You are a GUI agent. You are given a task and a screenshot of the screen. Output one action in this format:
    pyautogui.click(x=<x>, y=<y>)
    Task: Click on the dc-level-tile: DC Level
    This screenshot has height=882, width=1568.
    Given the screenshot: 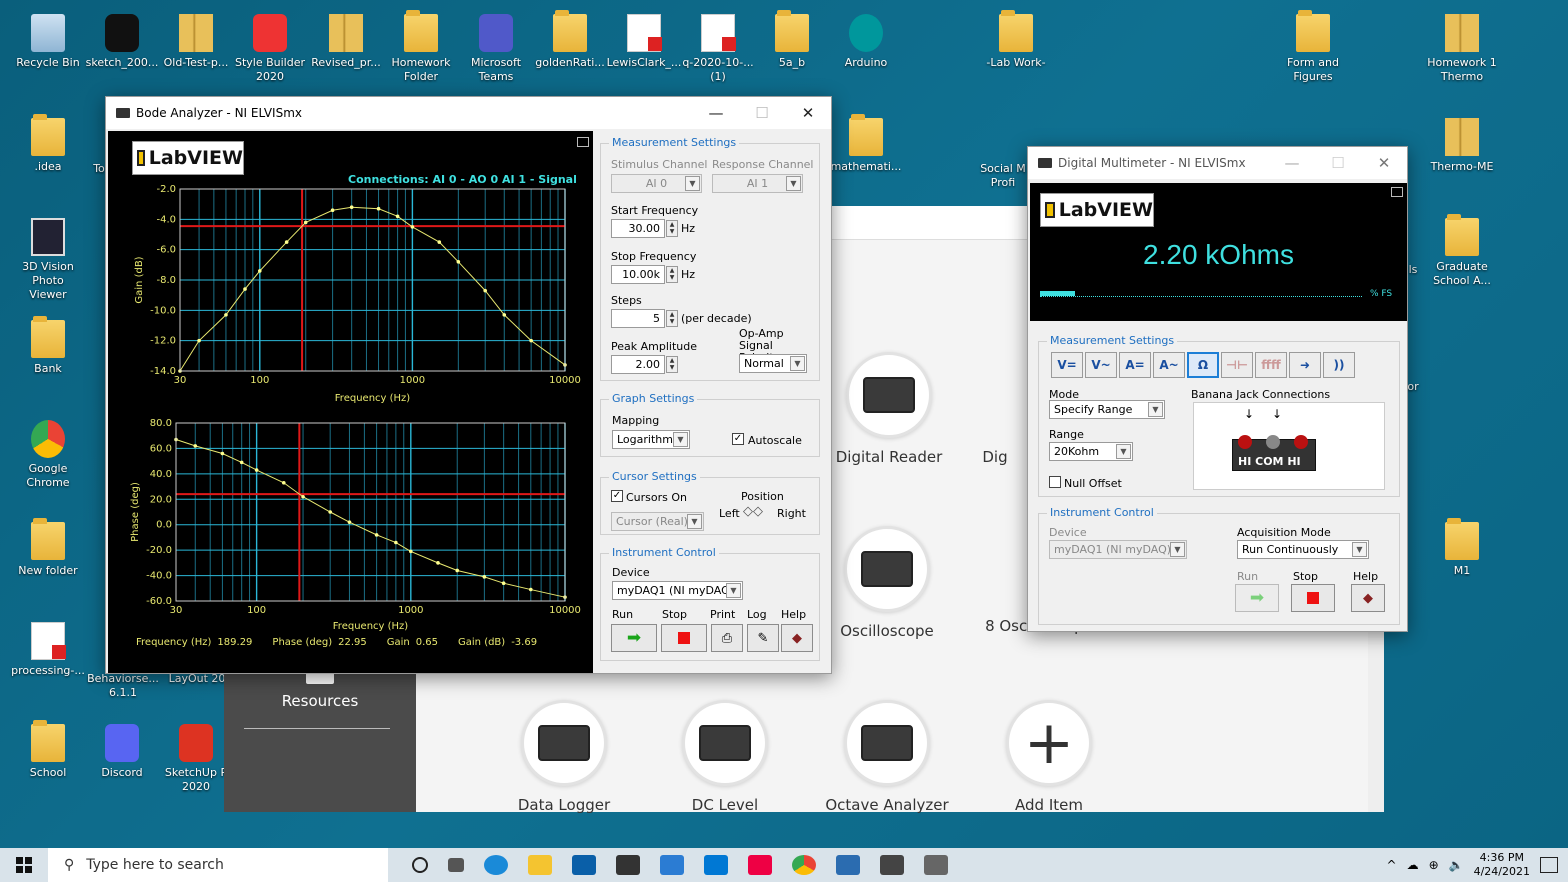 What is the action you would take?
    pyautogui.click(x=725, y=757)
    